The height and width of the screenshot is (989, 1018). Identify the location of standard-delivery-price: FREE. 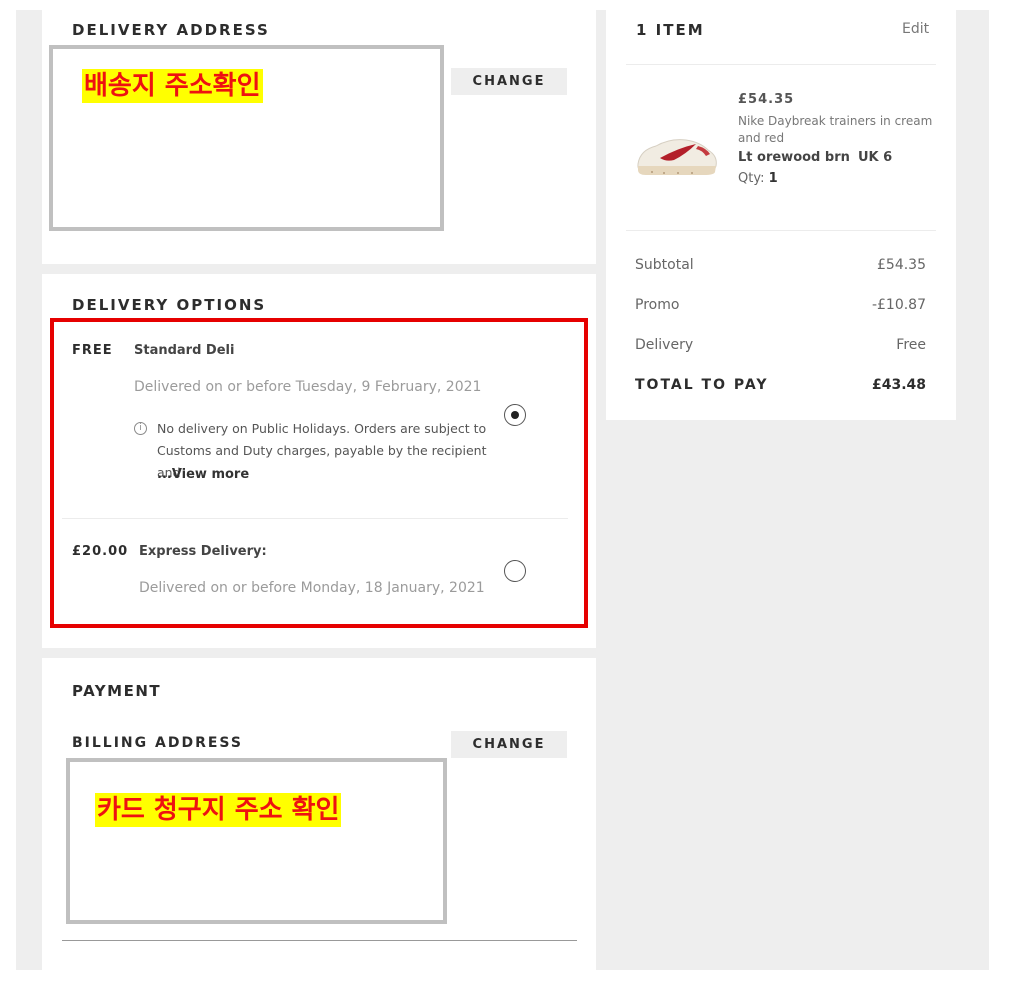
(92, 350).